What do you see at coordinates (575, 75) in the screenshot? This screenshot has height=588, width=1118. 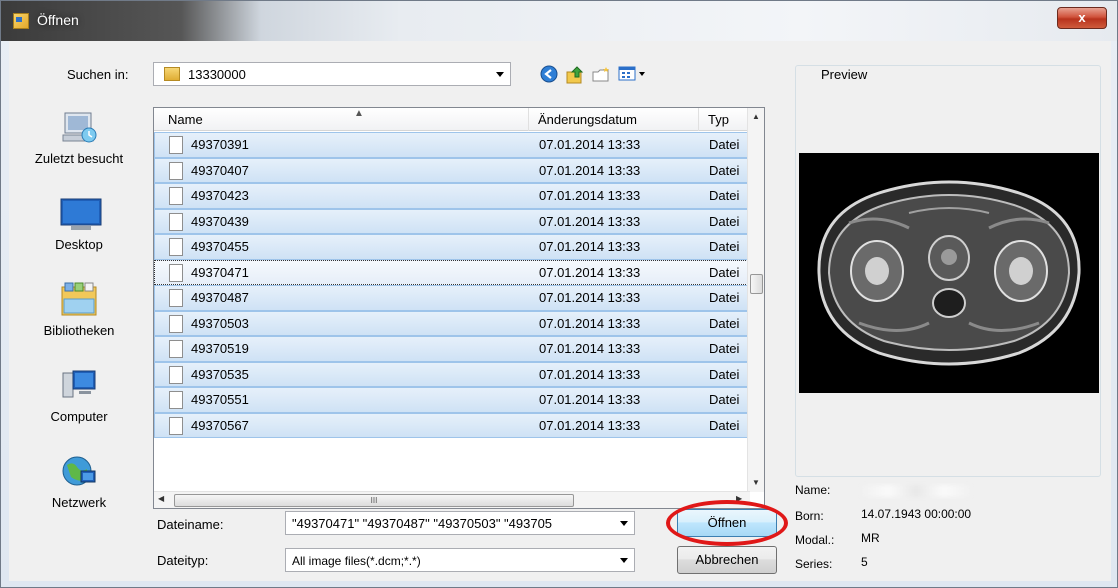 I see `up-folder-icon` at bounding box center [575, 75].